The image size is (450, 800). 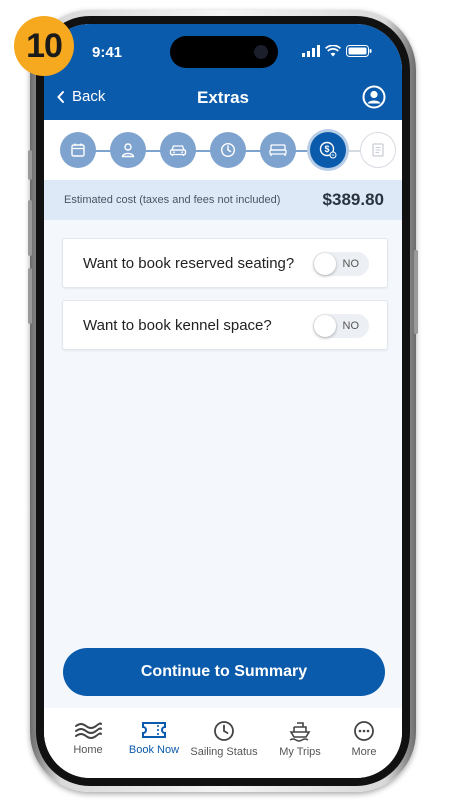 I want to click on tab-home: Home, so click(x=88, y=738).